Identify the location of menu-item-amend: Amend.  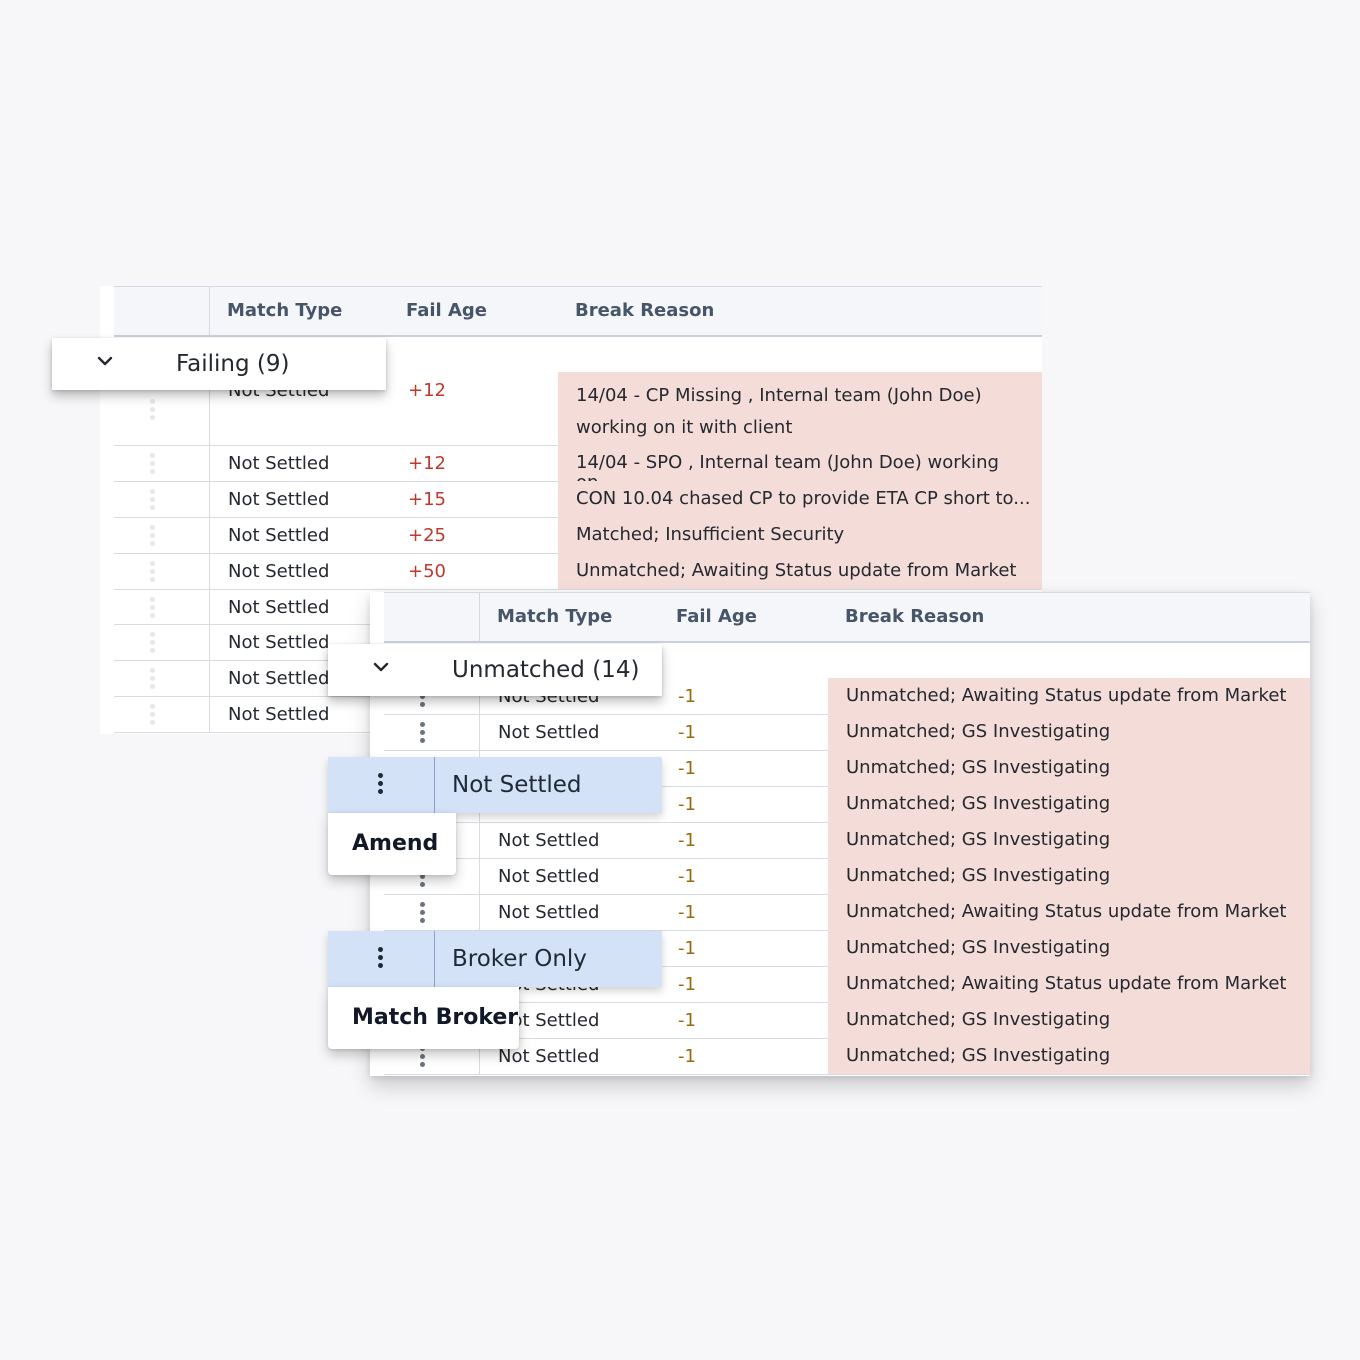
(395, 844).